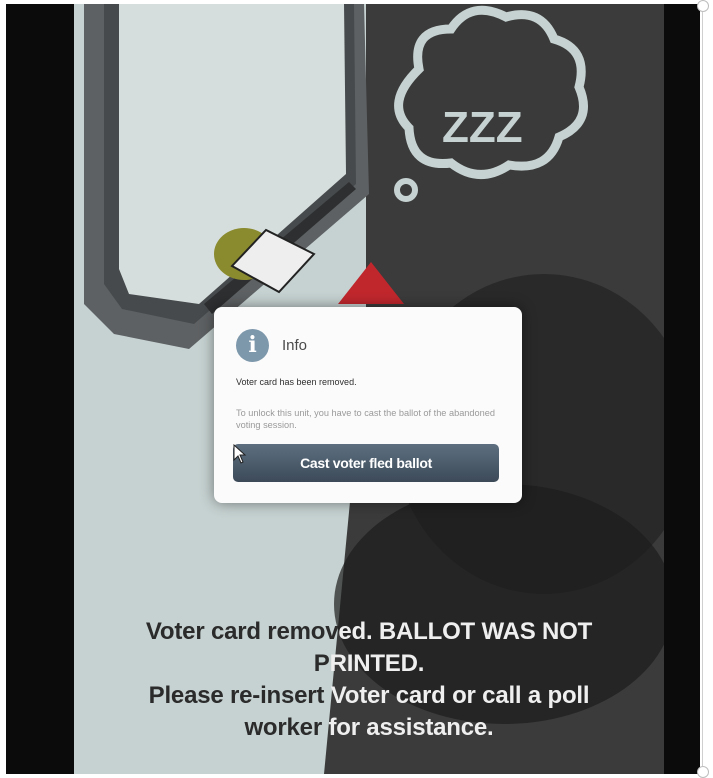  I want to click on message-line-1: Voter card removed. BALLOT WAS NOT, so click(369, 631).